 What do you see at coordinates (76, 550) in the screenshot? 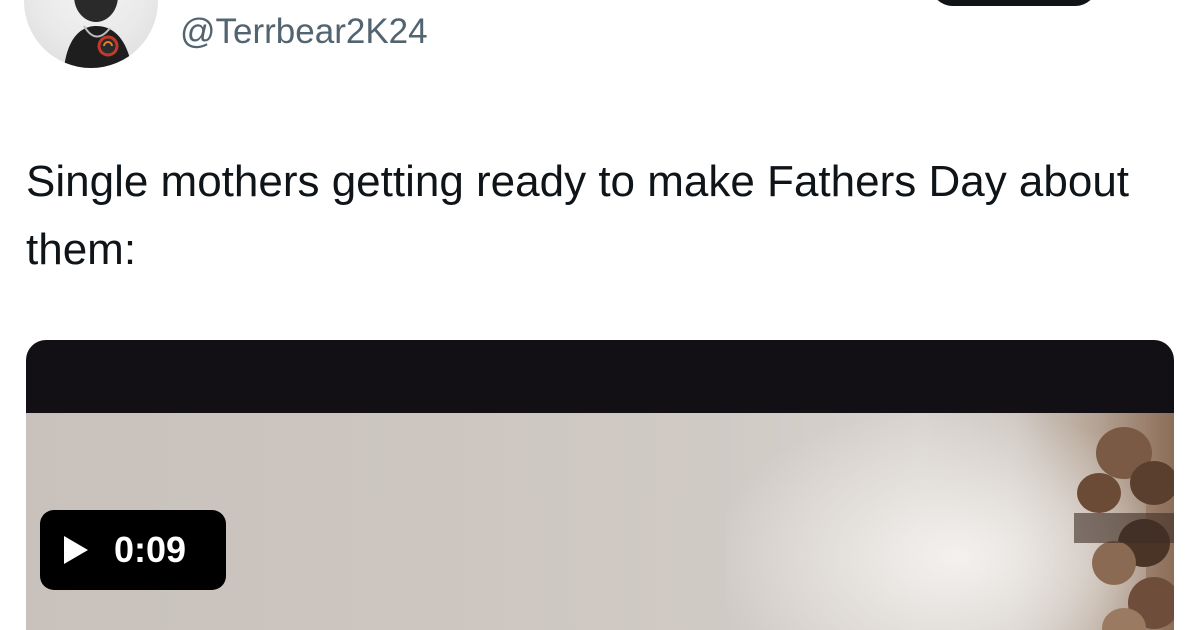
I see `play-icon` at bounding box center [76, 550].